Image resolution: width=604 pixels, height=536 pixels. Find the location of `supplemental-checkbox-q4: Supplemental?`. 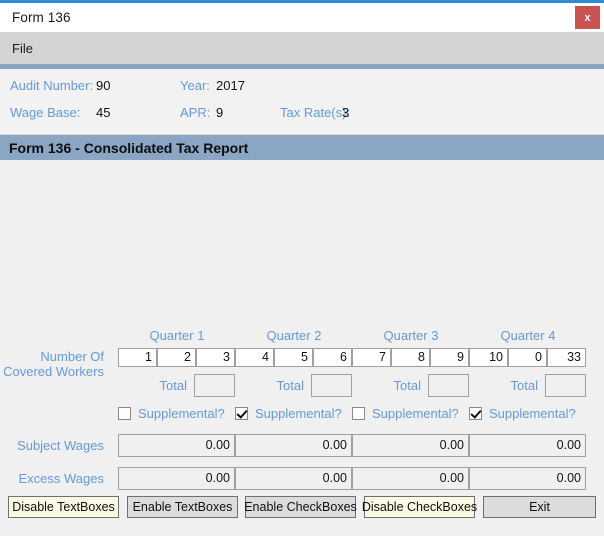

supplemental-checkbox-q4: Supplemental? is located at coordinates (522, 413).